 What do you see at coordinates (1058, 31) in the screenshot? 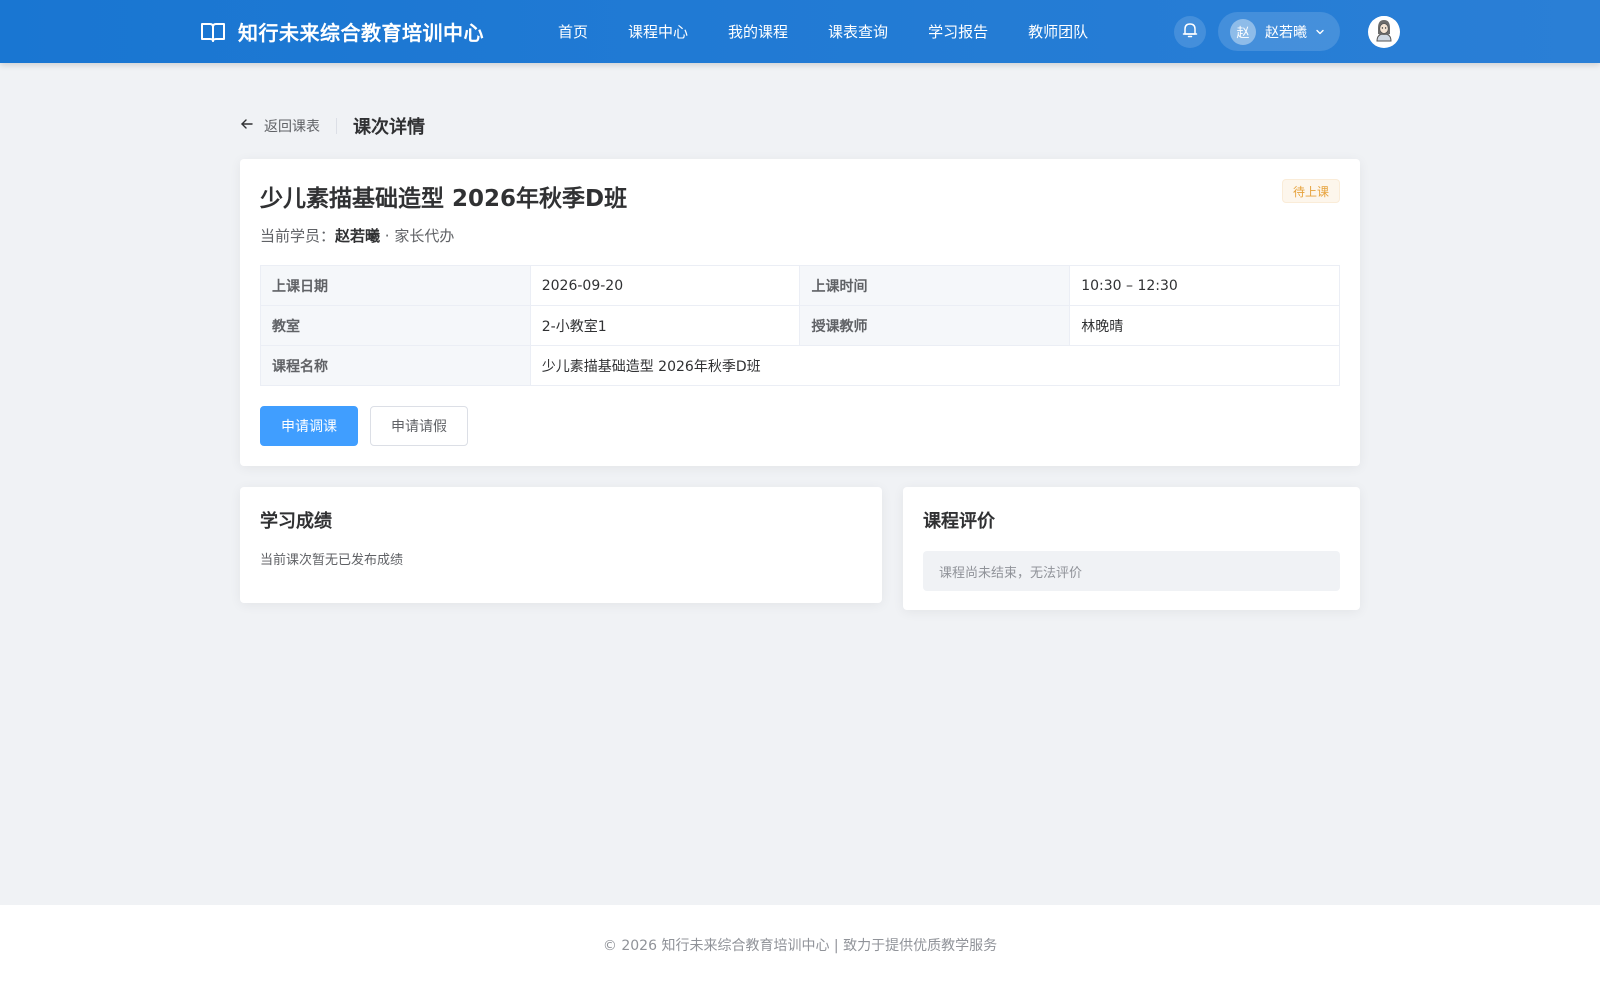
I see `nav-item-teachers: 教师团队` at bounding box center [1058, 31].